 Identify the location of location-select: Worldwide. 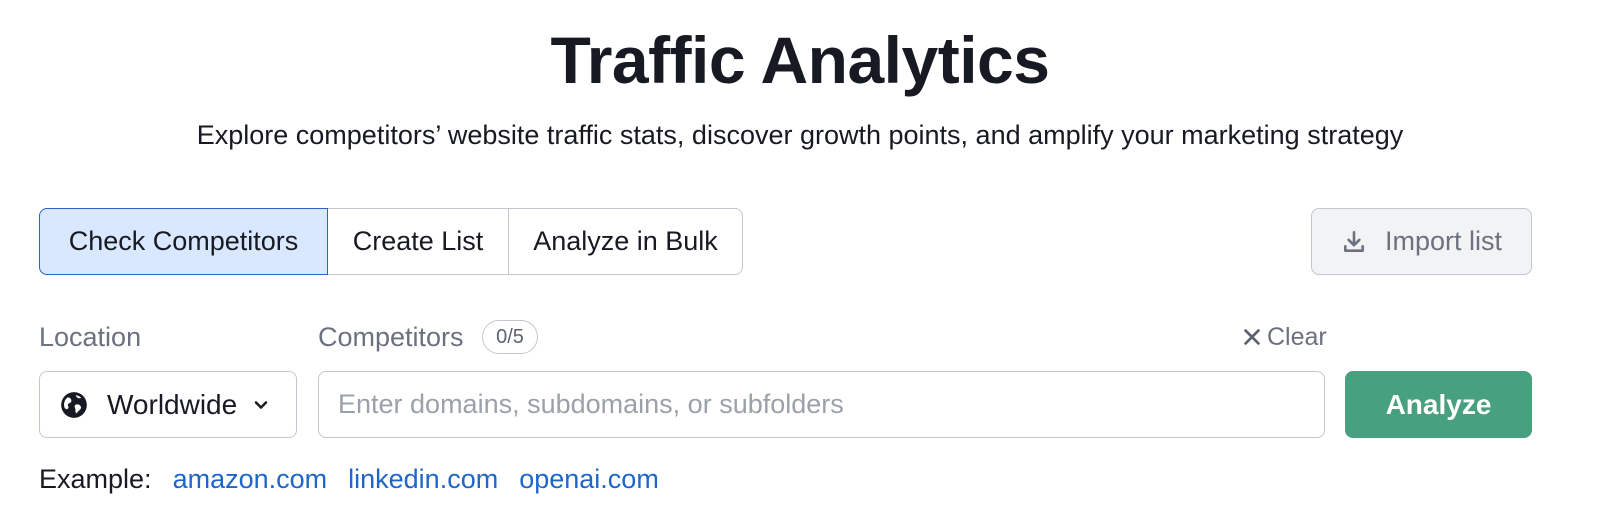
(168, 404).